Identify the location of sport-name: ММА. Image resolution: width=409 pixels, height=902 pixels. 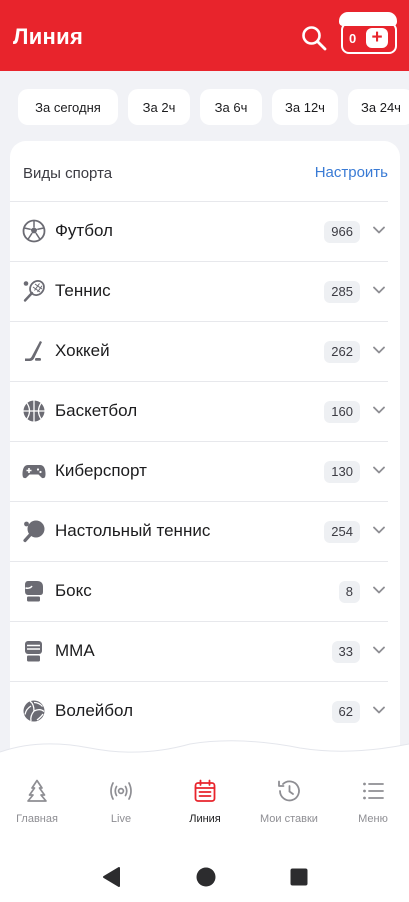
(75, 650).